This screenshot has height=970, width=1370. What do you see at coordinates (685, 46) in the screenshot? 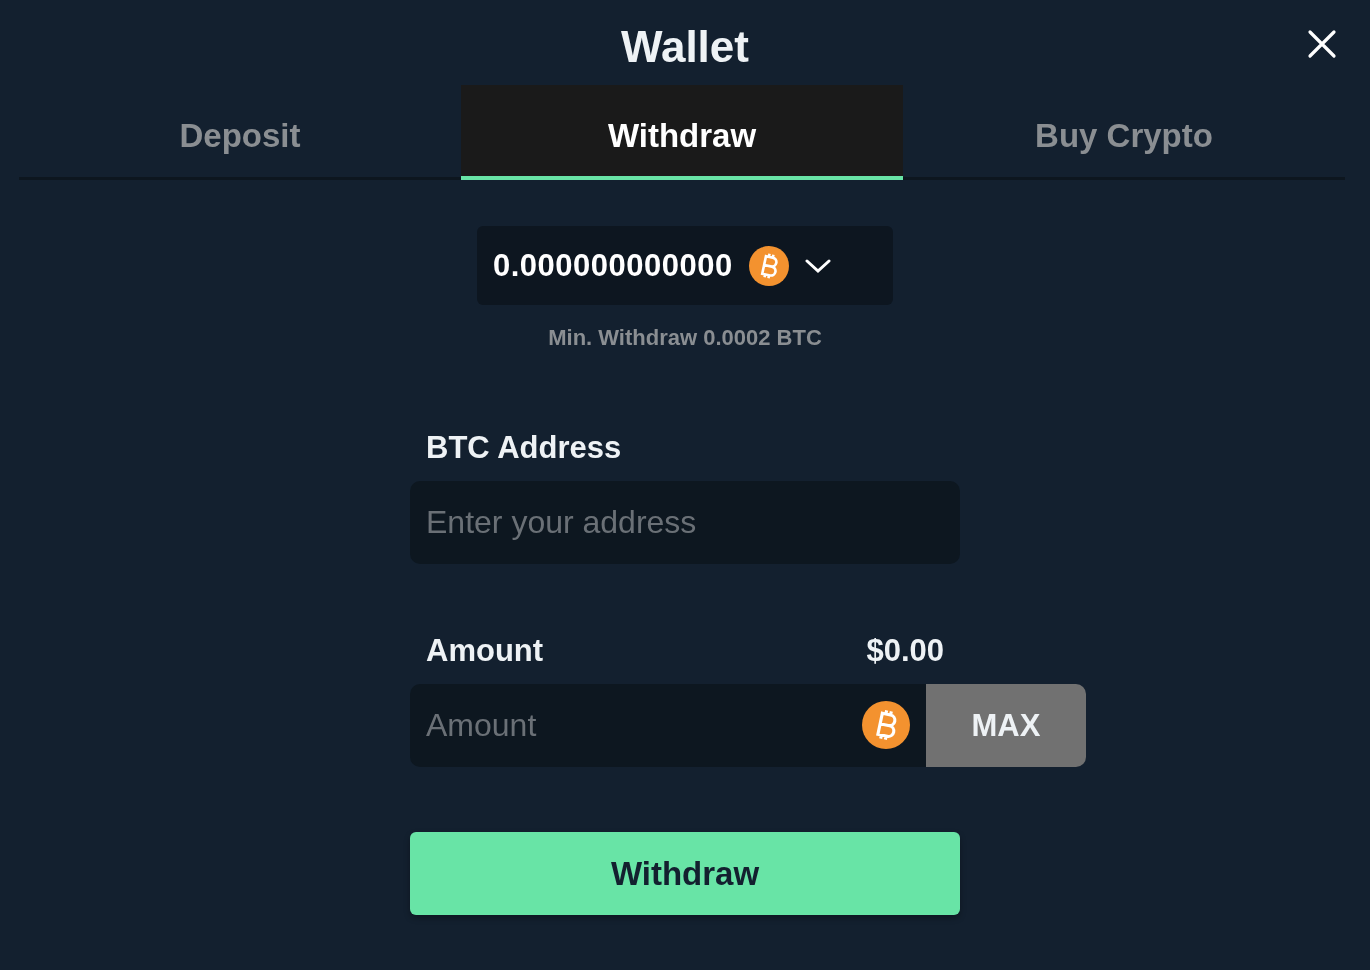
I see `modal-title: Wallet` at bounding box center [685, 46].